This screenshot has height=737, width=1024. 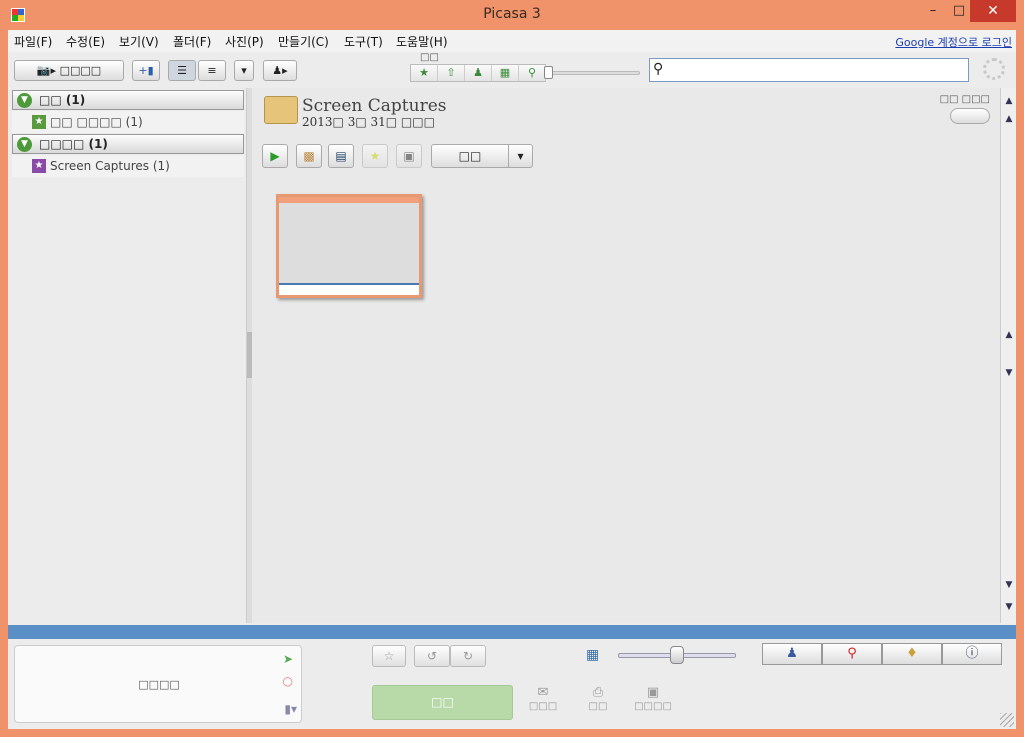 I want to click on map-pin-icon: ⚲, so click(x=852, y=653).